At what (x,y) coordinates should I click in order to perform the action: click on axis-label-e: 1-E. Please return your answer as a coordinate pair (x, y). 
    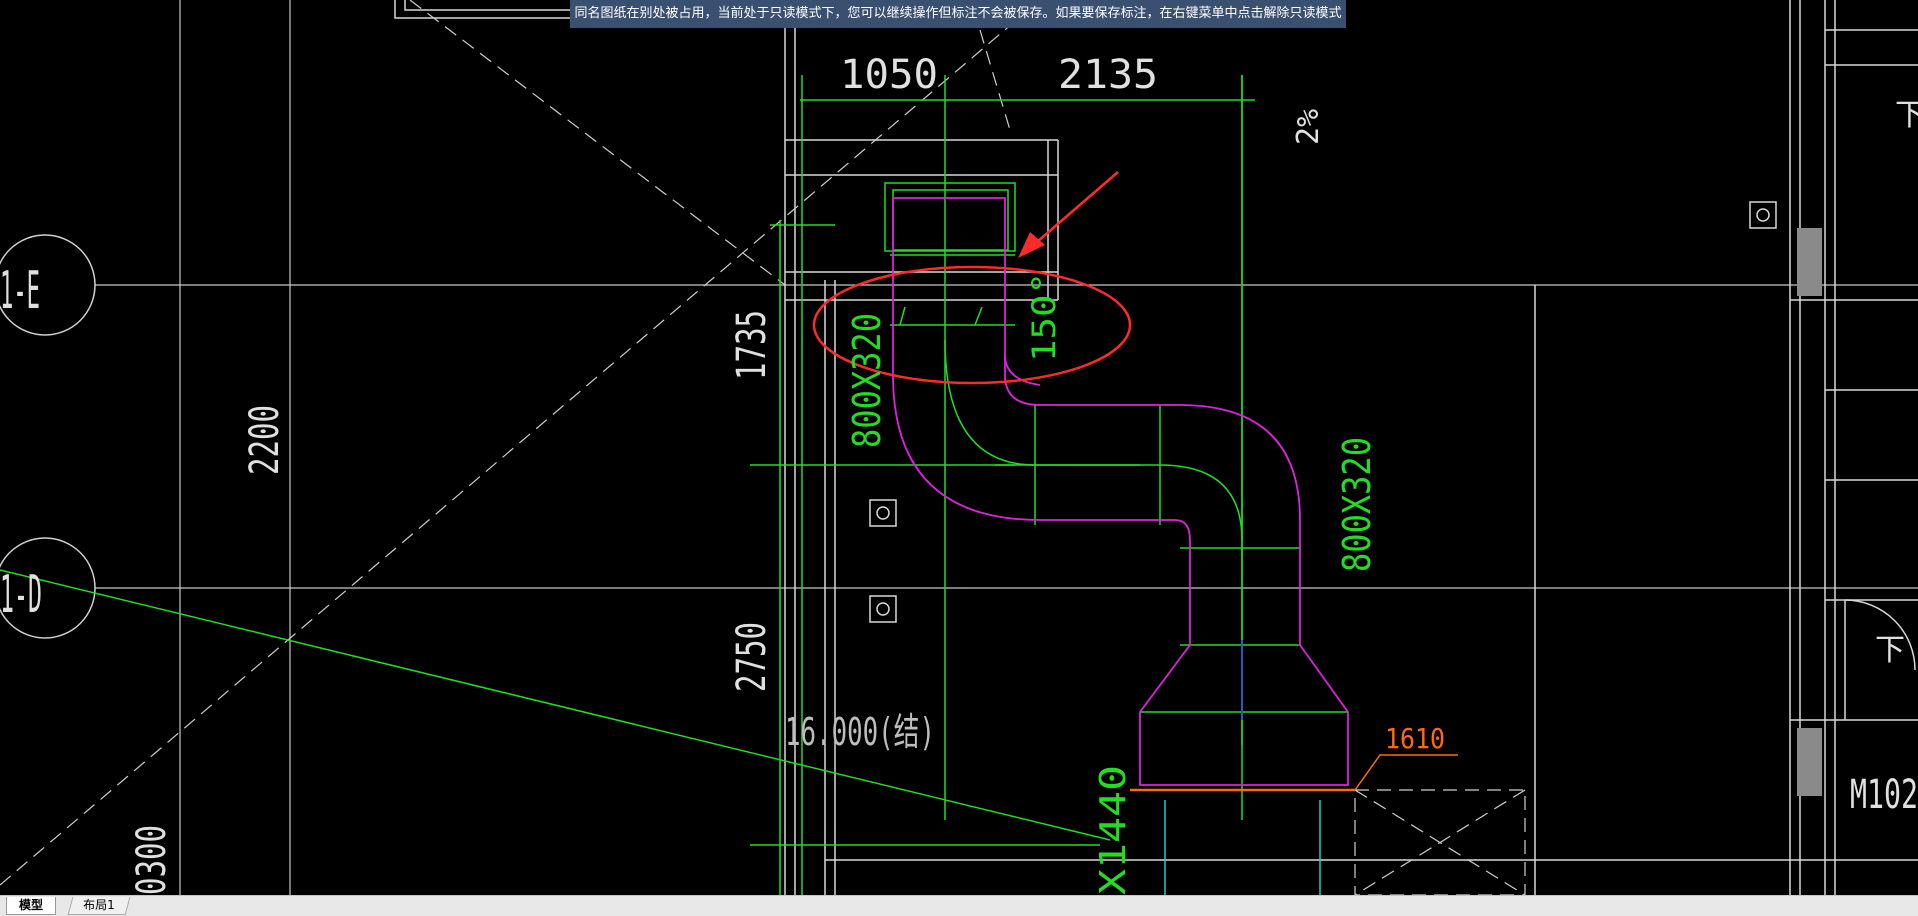
    Looking at the image, I should click on (20, 291).